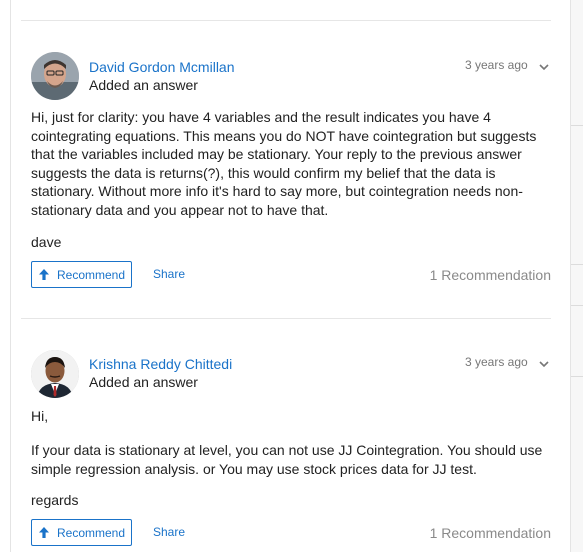 The height and width of the screenshot is (552, 583). I want to click on sidebar-edge, so click(577, 276).